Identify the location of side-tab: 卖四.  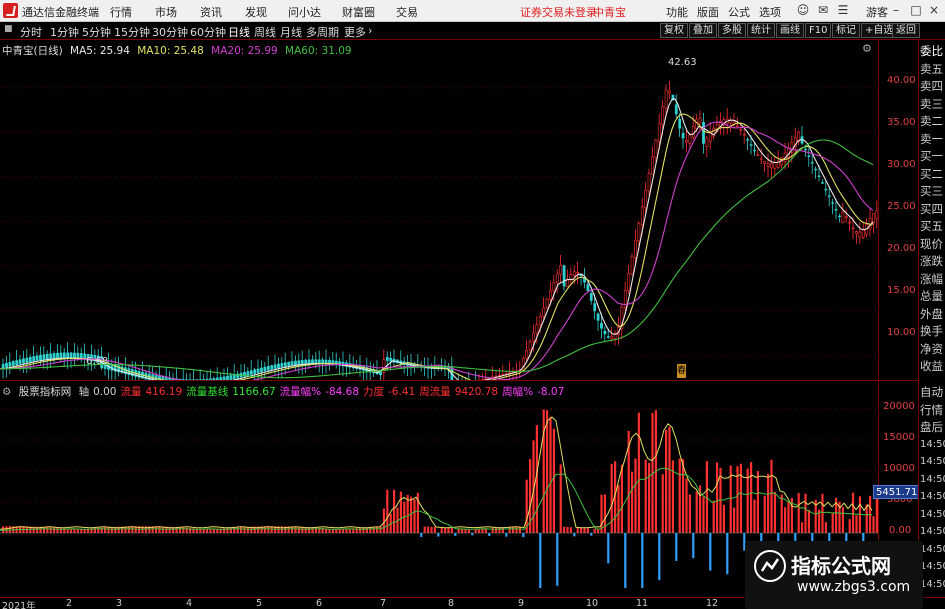
(932, 86).